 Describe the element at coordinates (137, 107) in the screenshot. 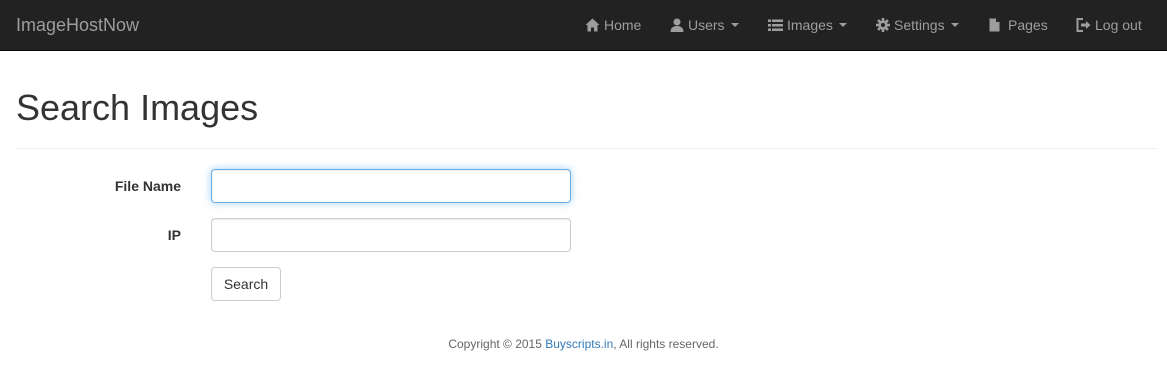

I see `page-title: Search Images` at that location.